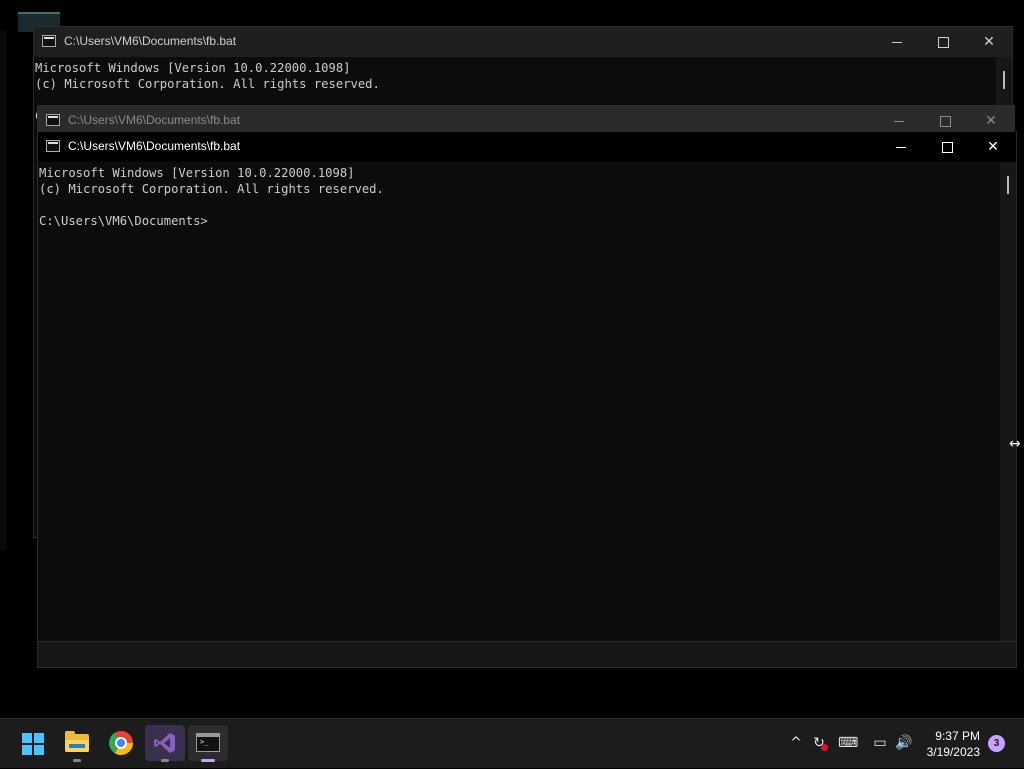 Image resolution: width=1024 pixels, height=769 pixels. Describe the element at coordinates (123, 221) in the screenshot. I see `console-prompt: C:\Users\VM6\Documents>` at that location.